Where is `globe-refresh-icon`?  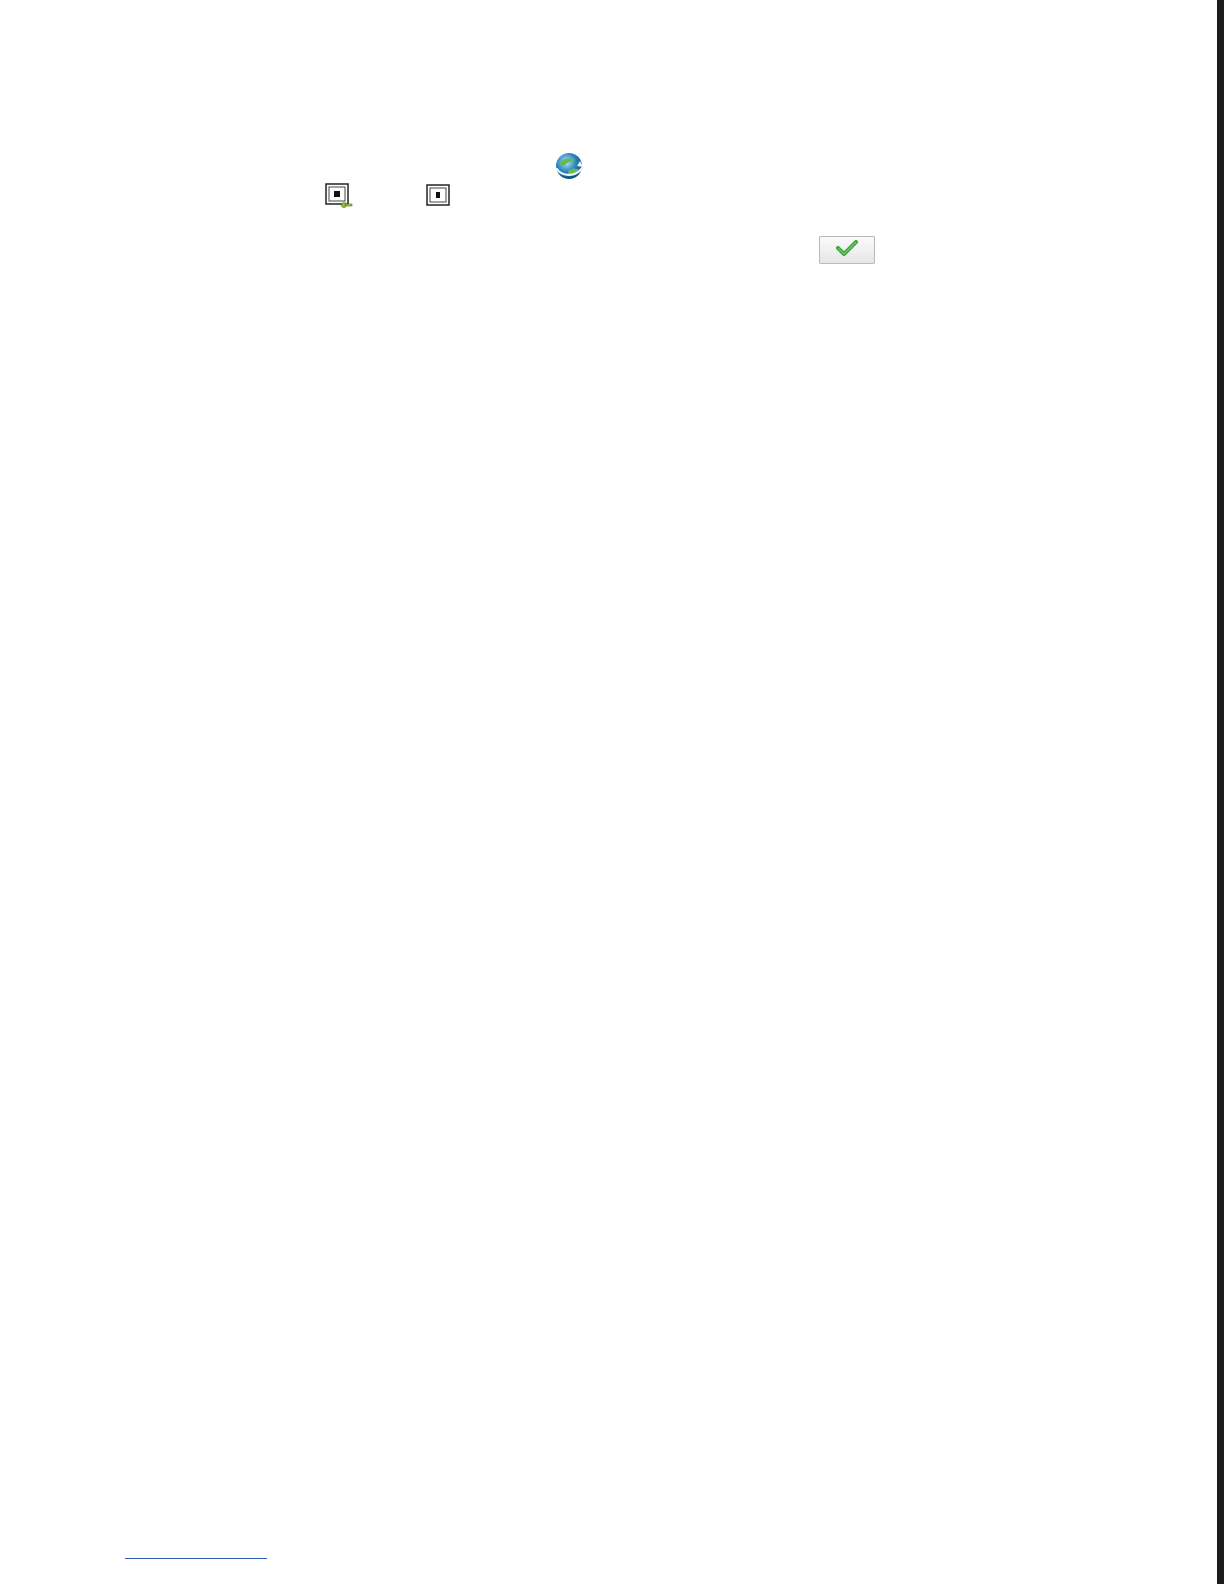 globe-refresh-icon is located at coordinates (569, 166).